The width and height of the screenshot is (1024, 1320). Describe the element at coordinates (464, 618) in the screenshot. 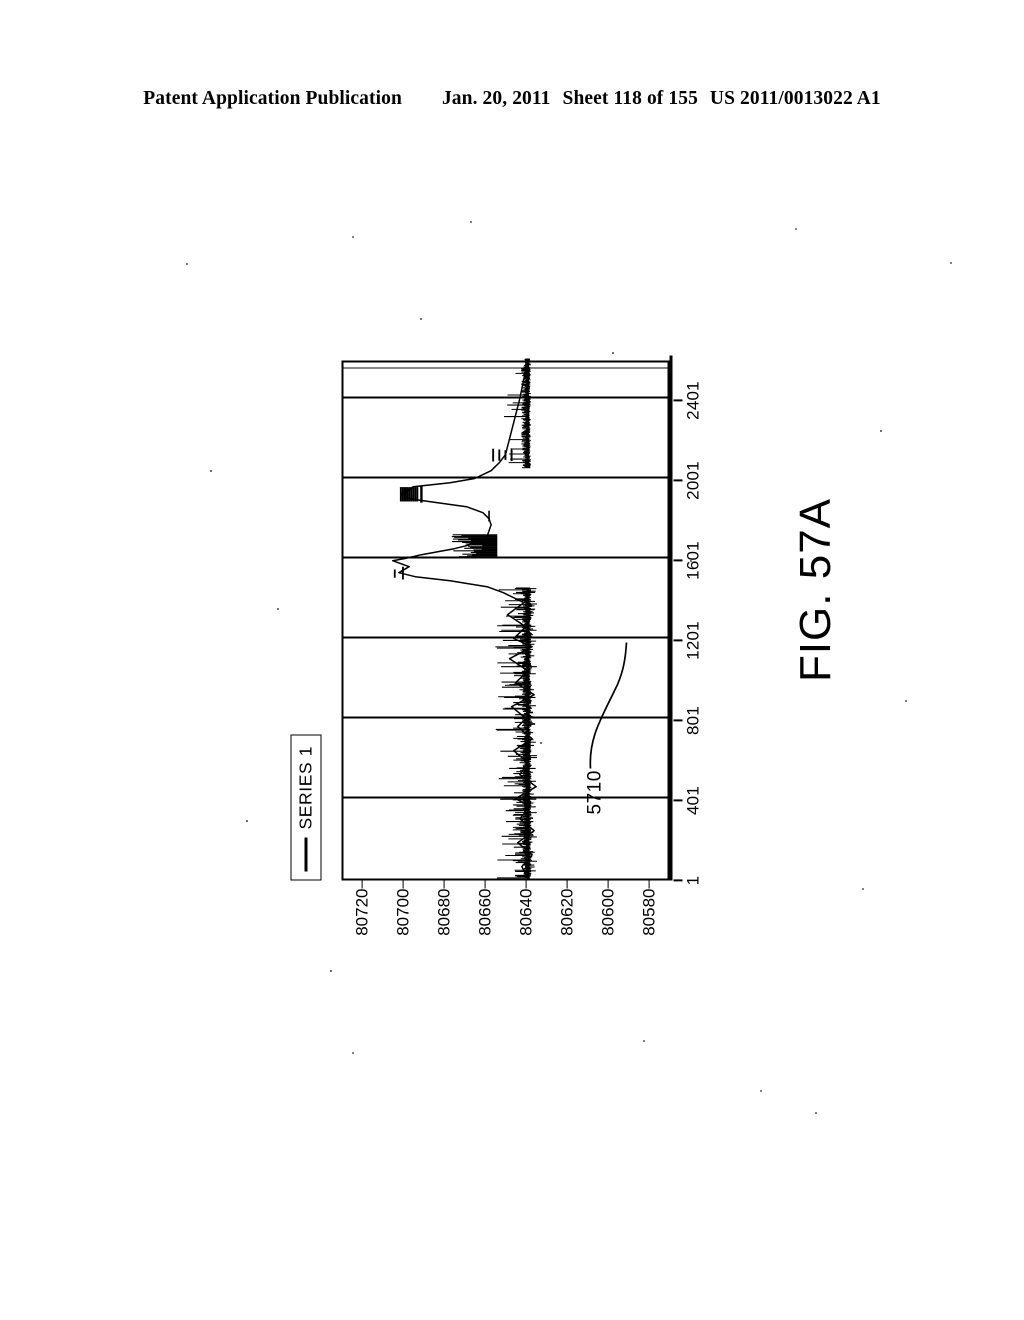

I see `series-1-trace` at that location.